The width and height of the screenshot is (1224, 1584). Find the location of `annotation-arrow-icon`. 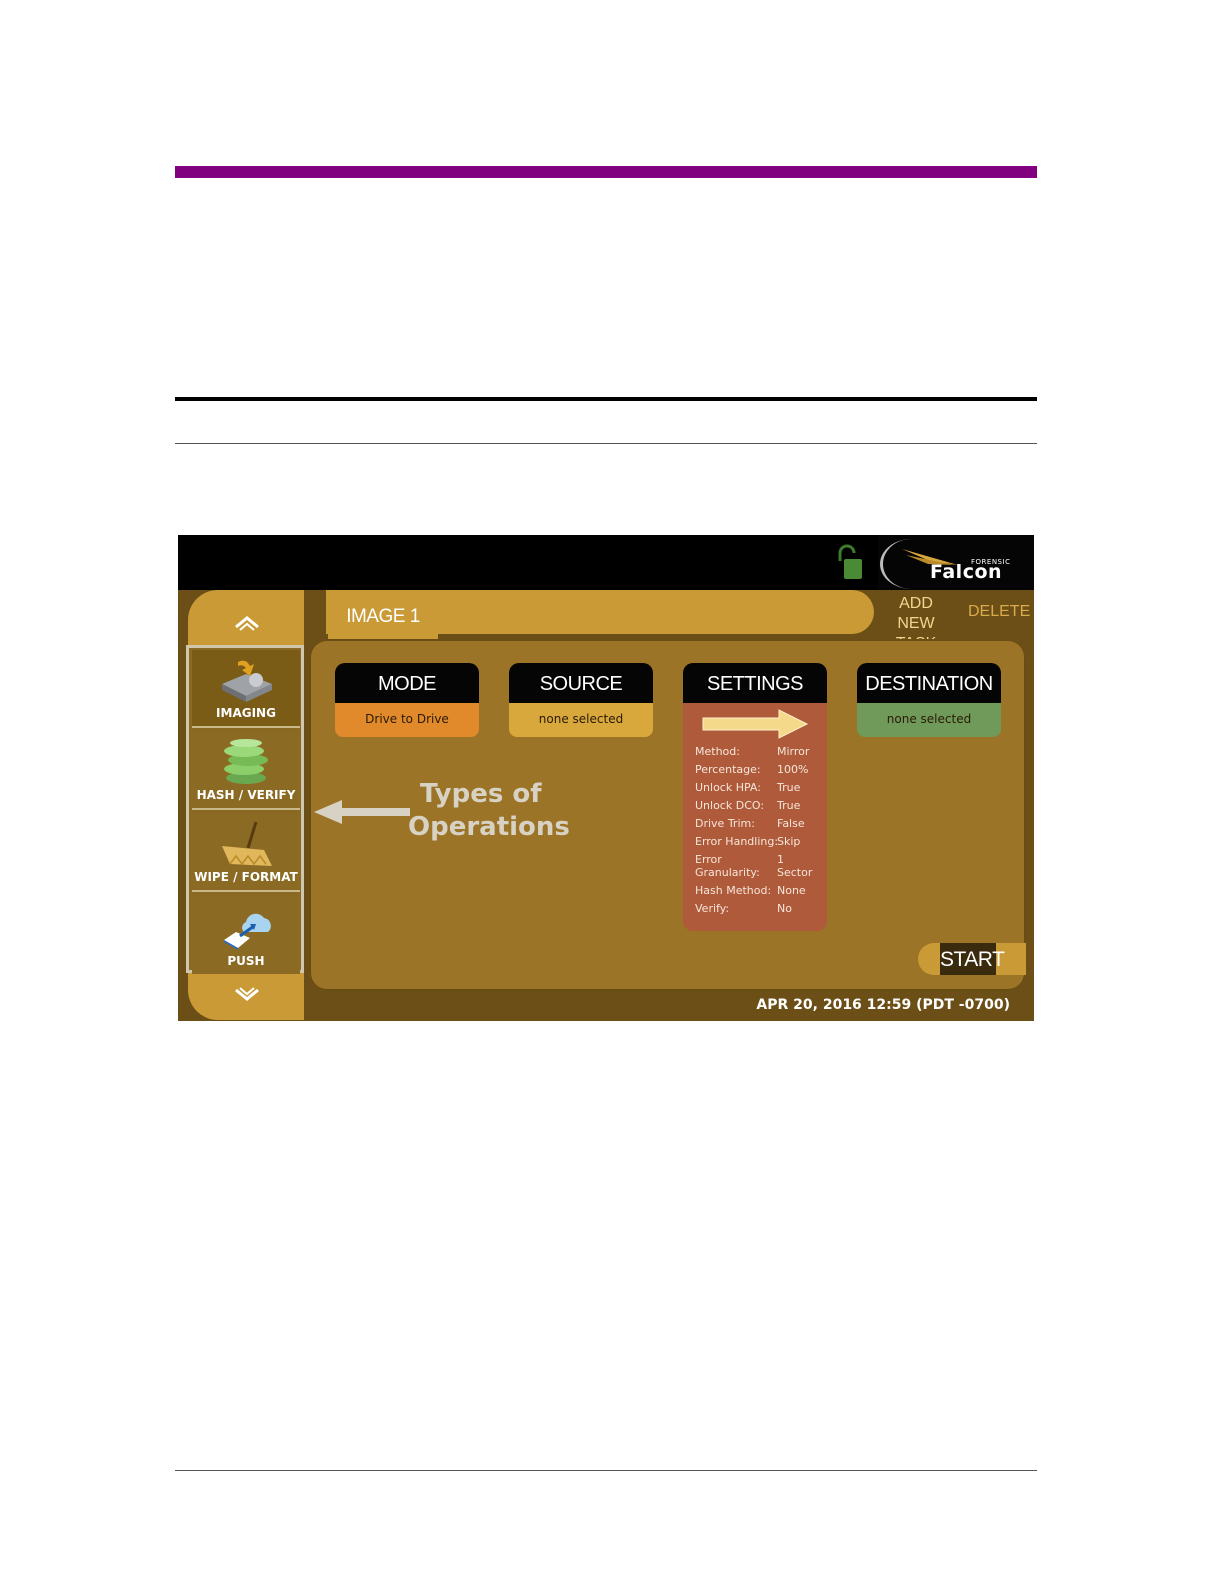

annotation-arrow-icon is located at coordinates (362, 812).